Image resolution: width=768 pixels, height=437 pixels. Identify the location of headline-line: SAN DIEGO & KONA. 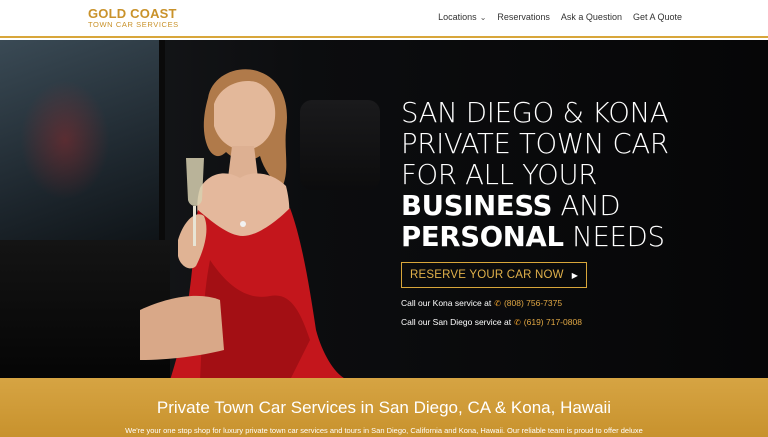
(535, 113).